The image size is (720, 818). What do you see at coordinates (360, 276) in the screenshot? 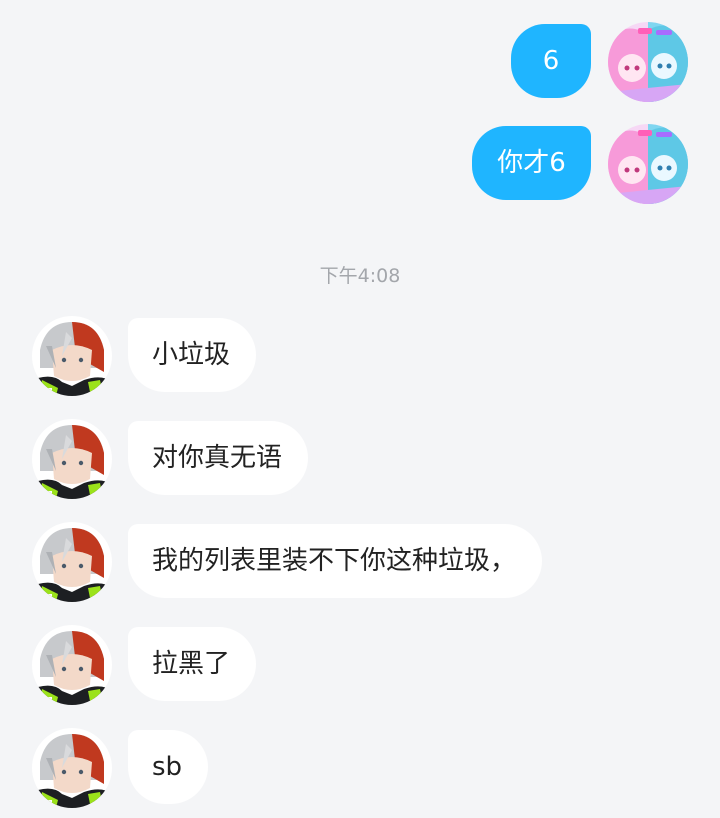
I see `message-timestamp: 下午4:08` at bounding box center [360, 276].